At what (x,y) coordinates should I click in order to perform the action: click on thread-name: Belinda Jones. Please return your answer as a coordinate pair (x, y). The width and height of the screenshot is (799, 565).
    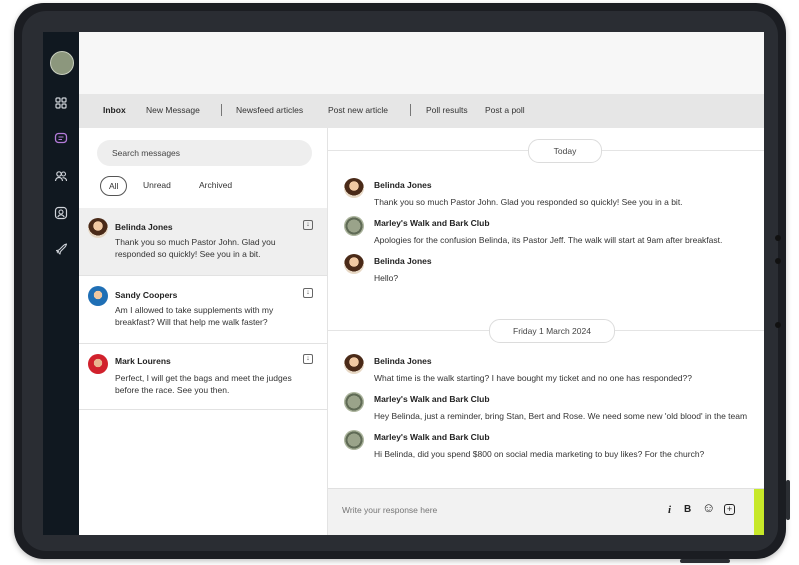
    Looking at the image, I should click on (144, 227).